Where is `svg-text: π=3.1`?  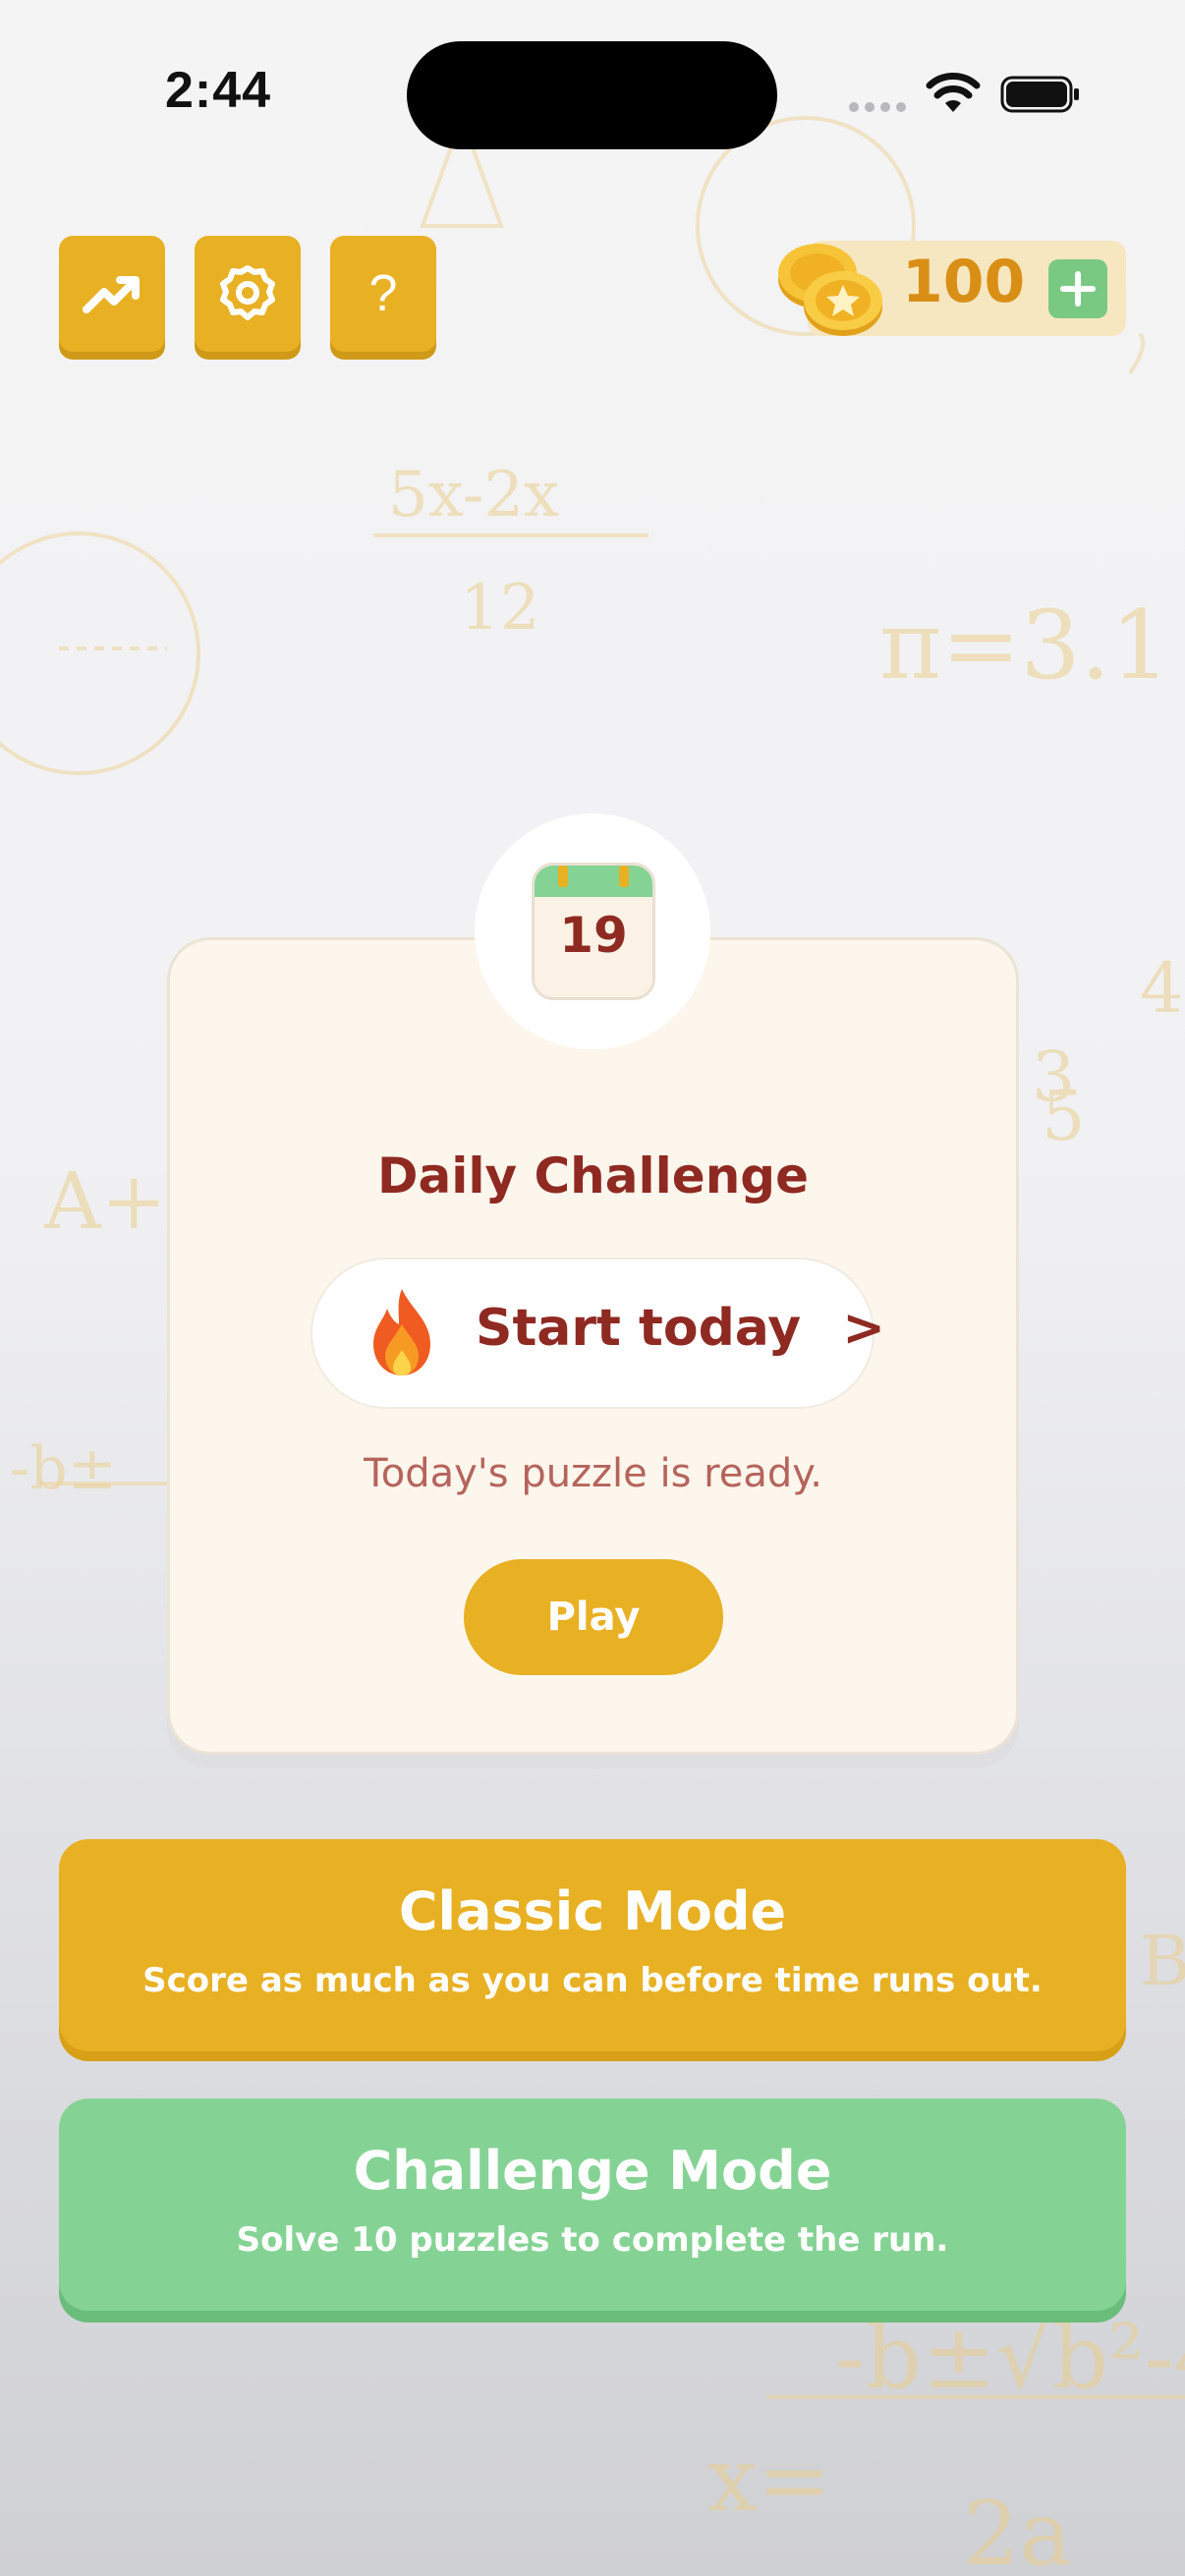 svg-text: π=3.1 is located at coordinates (1025, 645).